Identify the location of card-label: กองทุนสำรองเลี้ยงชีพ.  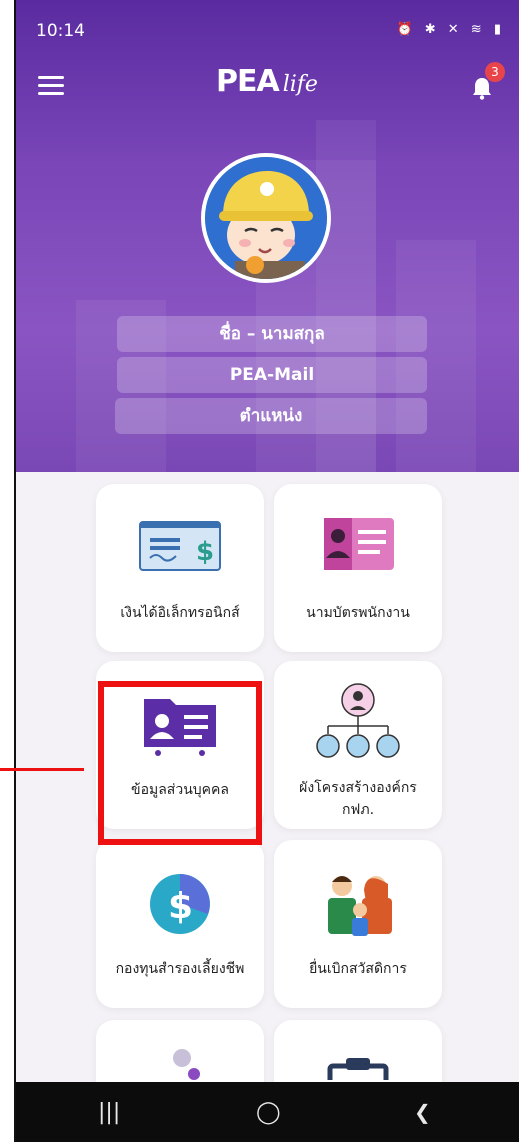
(180, 969).